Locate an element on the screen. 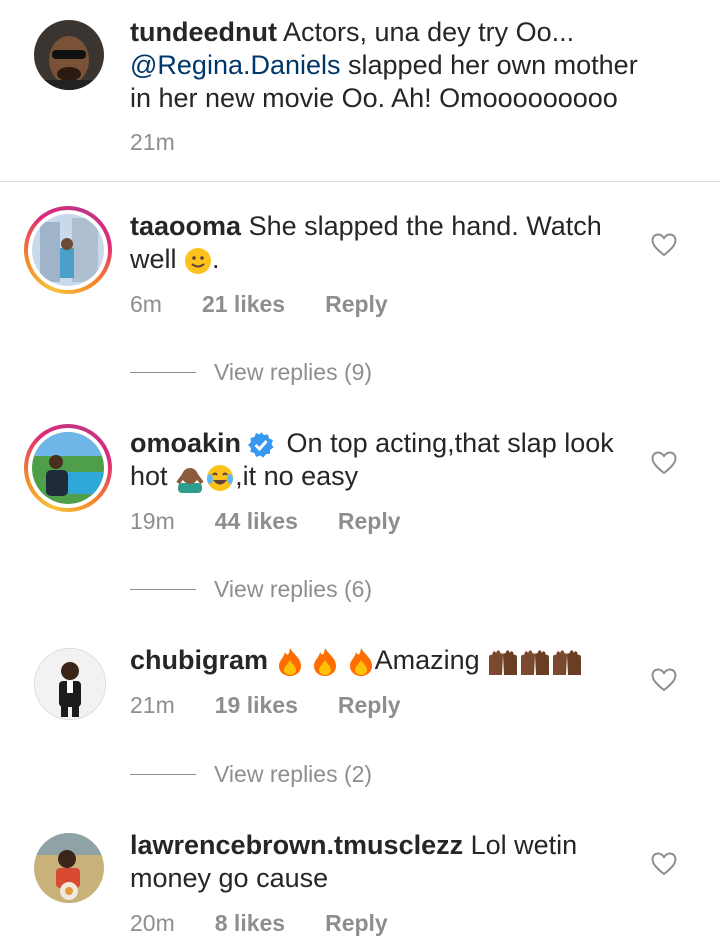  comment-line2: money go cause is located at coordinates (229, 878).